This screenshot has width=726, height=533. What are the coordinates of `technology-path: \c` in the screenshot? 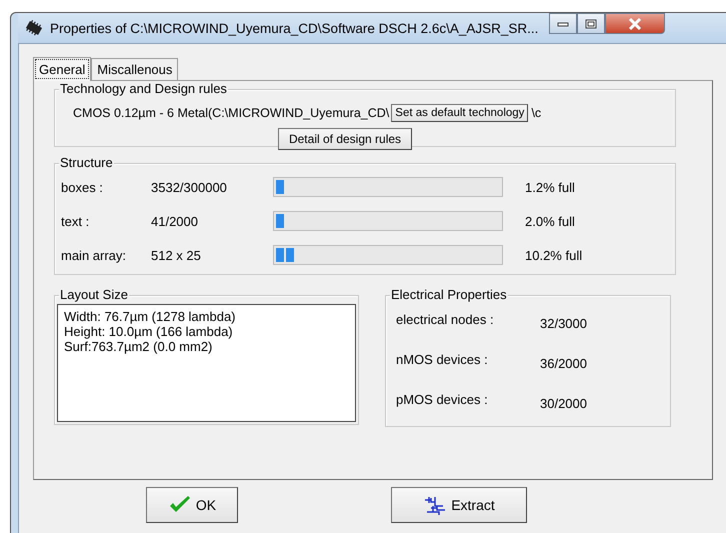 It's located at (536, 113).